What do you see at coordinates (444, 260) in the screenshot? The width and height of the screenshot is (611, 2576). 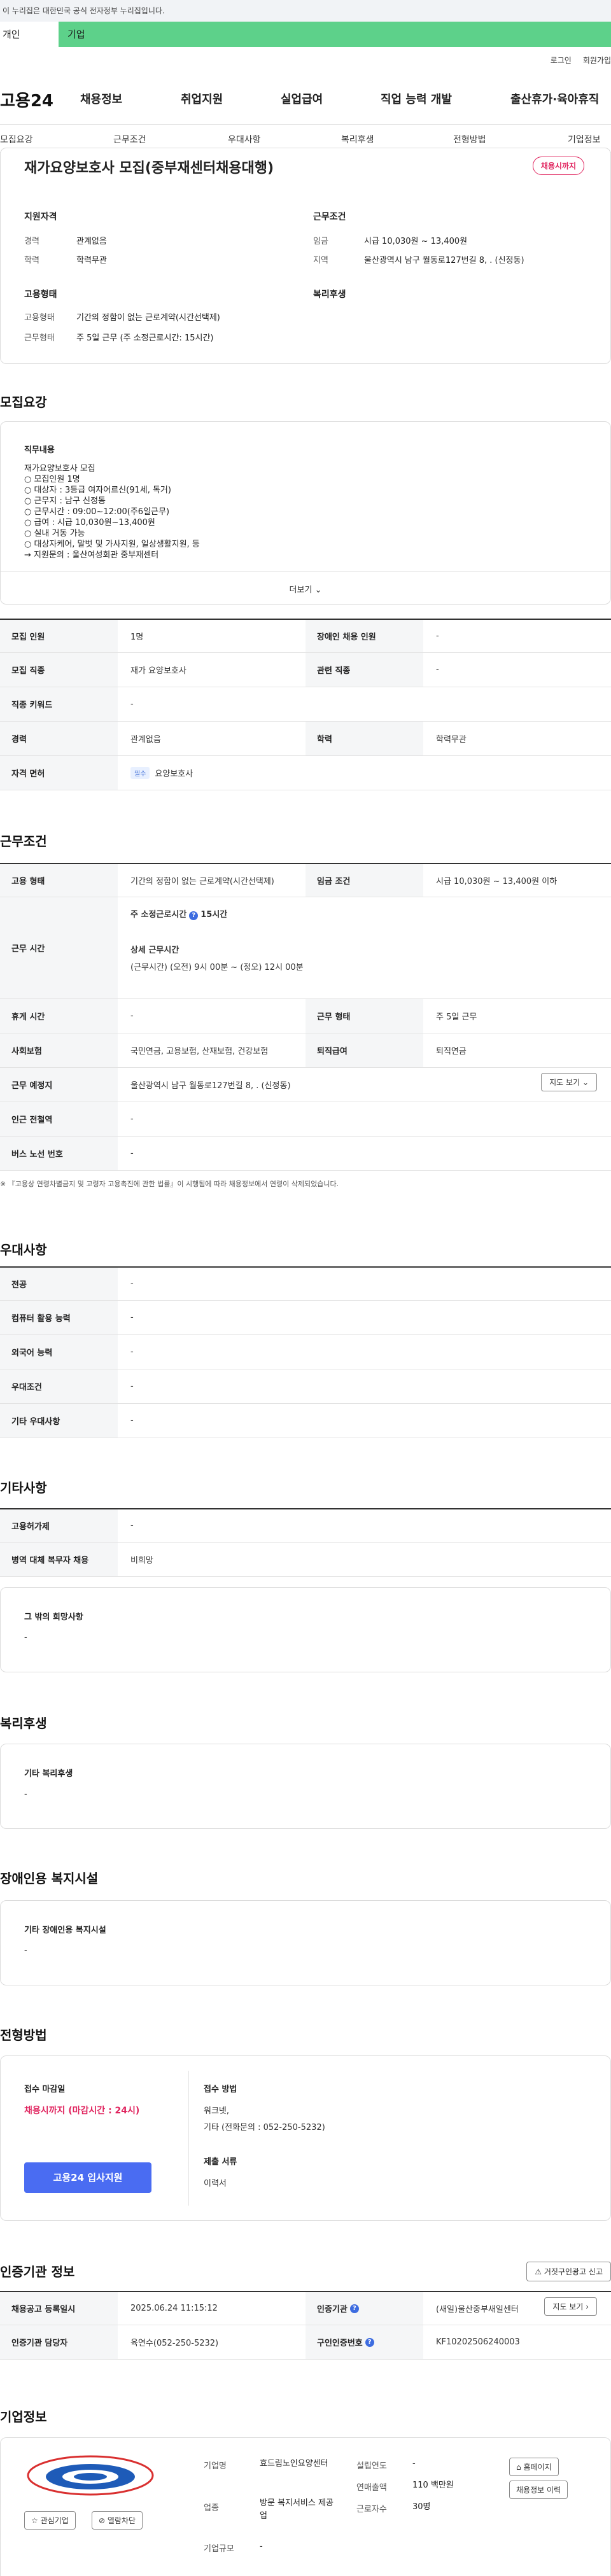 I see `region-value: 울산광역시 남구 월동로127번길 8, . (신정동)` at bounding box center [444, 260].